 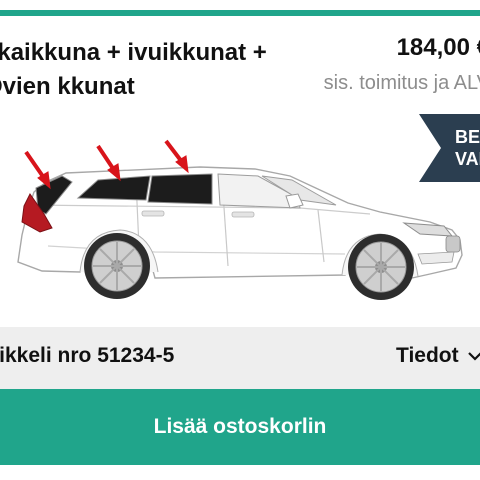 I want to click on arrow-rear-window, so click(x=37, y=170).